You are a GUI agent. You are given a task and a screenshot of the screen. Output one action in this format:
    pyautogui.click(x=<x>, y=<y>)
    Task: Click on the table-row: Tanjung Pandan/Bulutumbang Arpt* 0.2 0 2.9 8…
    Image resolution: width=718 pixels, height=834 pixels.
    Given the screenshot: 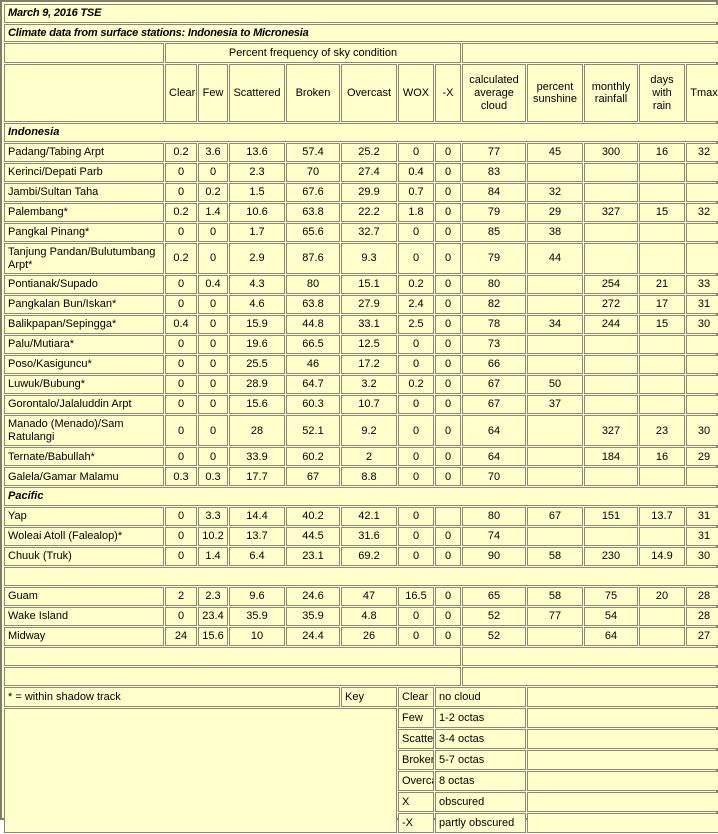 What is the action you would take?
    pyautogui.click(x=361, y=258)
    